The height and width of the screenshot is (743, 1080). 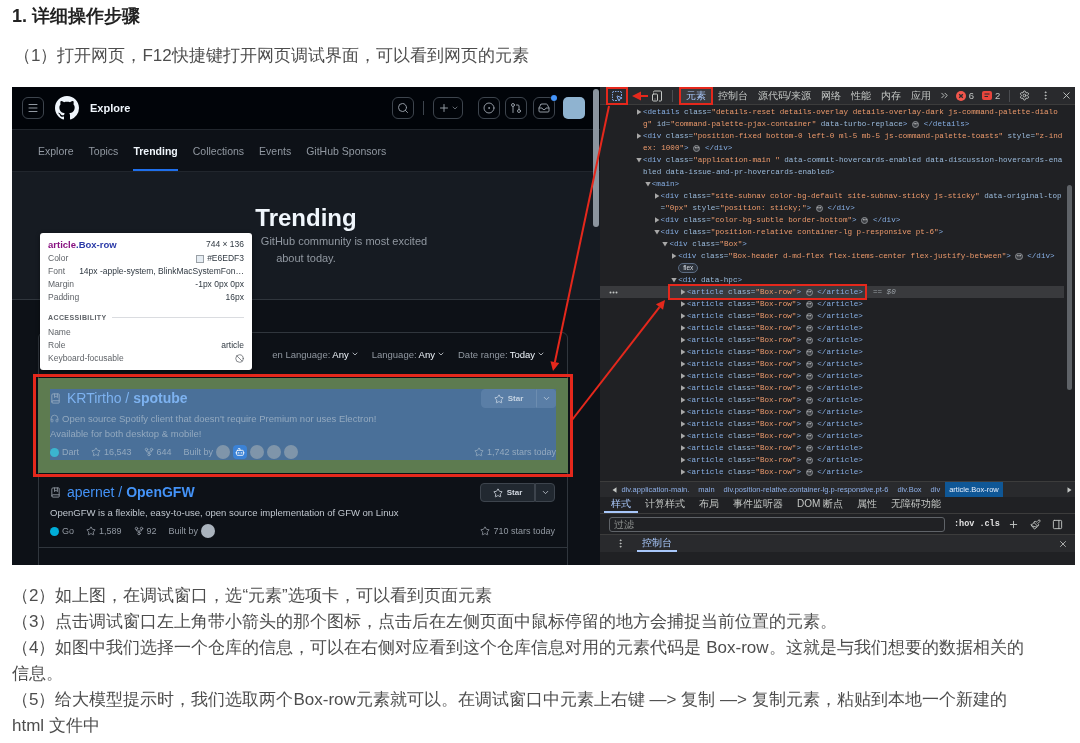 I want to click on subnav-tab: Collections, so click(x=218, y=150).